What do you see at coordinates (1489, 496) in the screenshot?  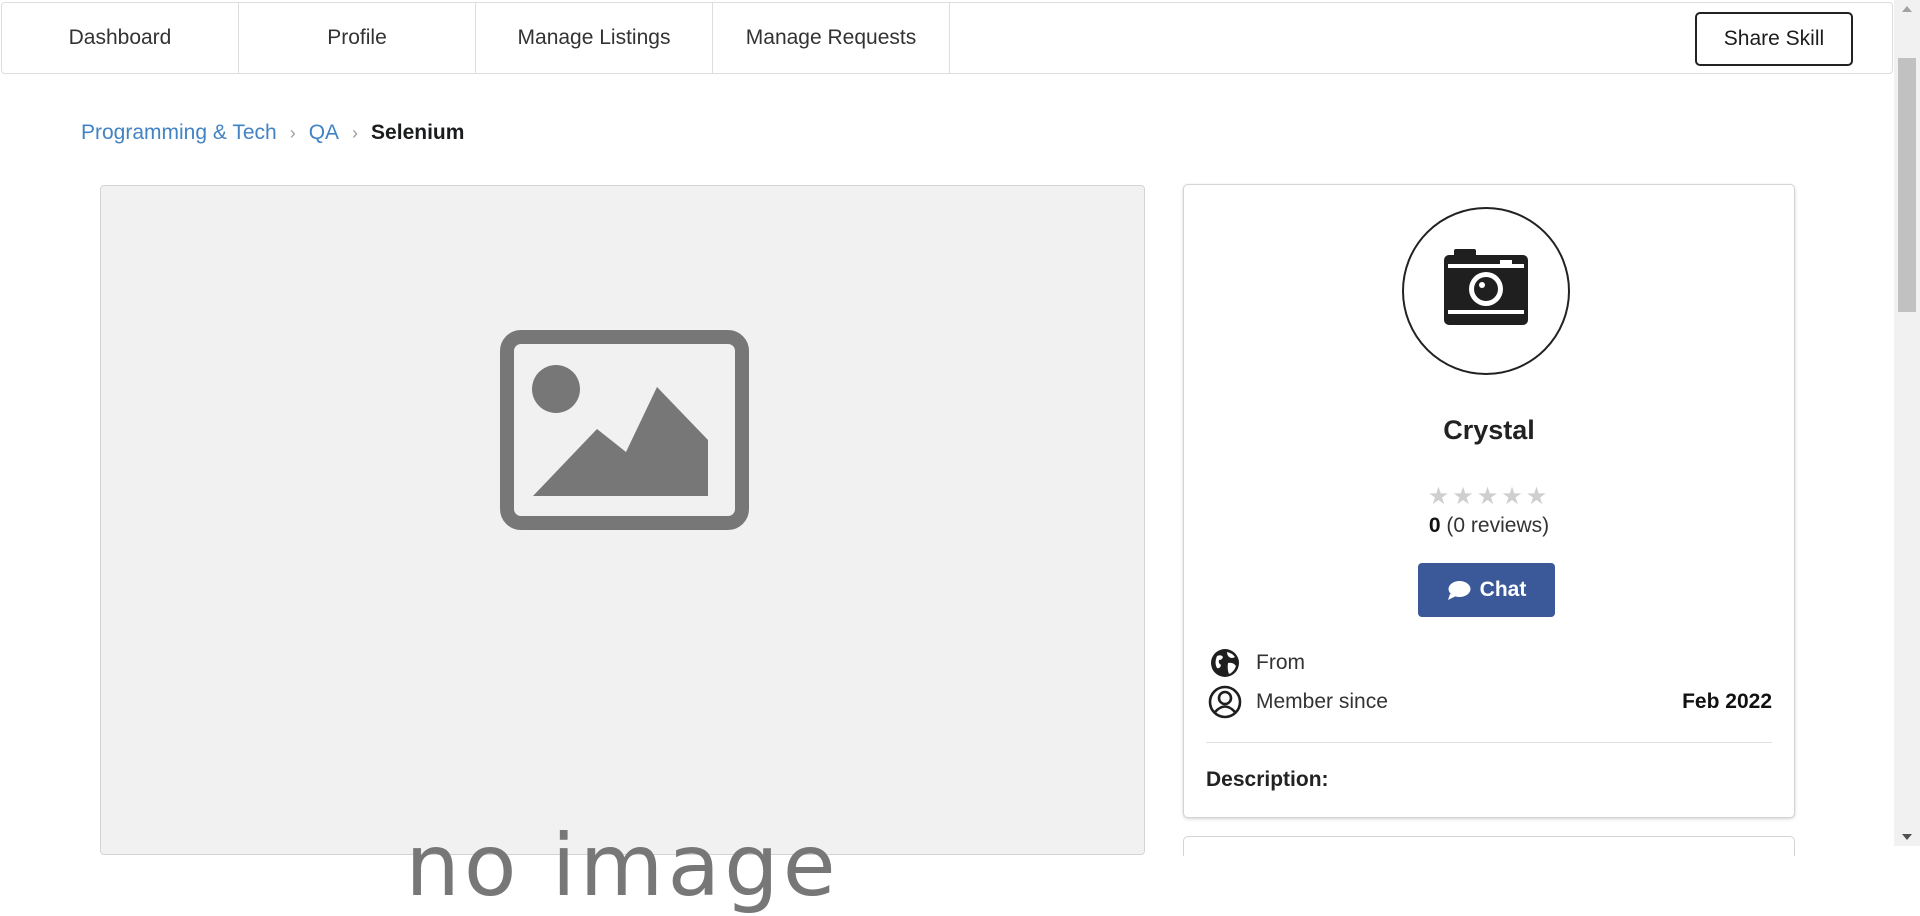 I see `star-rating: ★★★★★` at bounding box center [1489, 496].